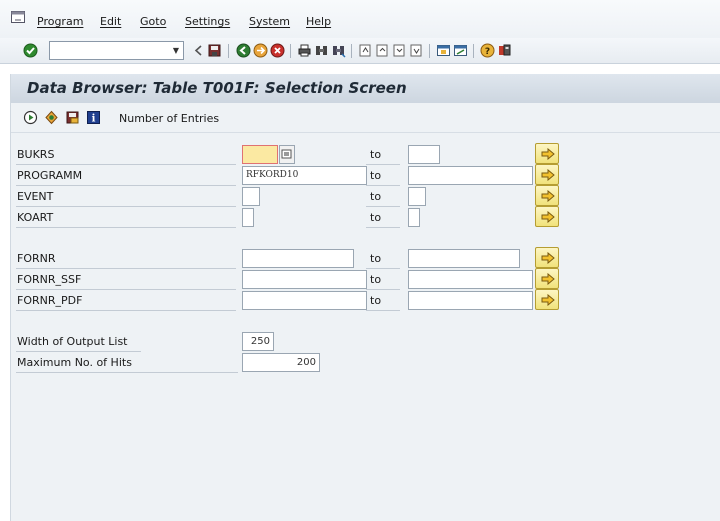 Image resolution: width=720 pixels, height=521 pixels. What do you see at coordinates (176, 50) in the screenshot?
I see `chevron-down-icon: ▼` at bounding box center [176, 50].